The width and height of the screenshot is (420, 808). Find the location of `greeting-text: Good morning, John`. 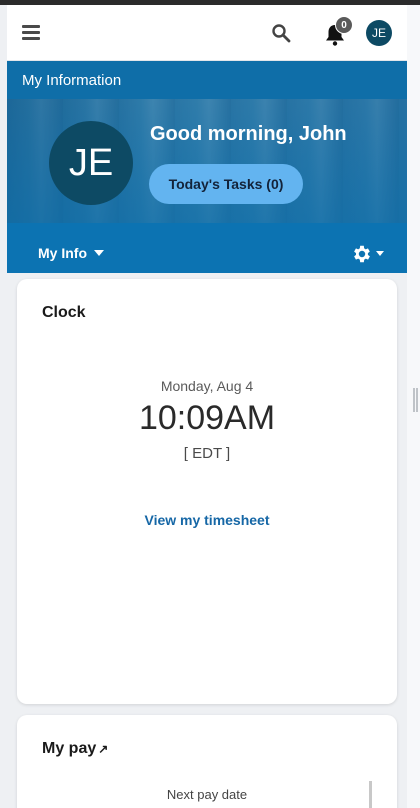

greeting-text: Good morning, John is located at coordinates (248, 134).